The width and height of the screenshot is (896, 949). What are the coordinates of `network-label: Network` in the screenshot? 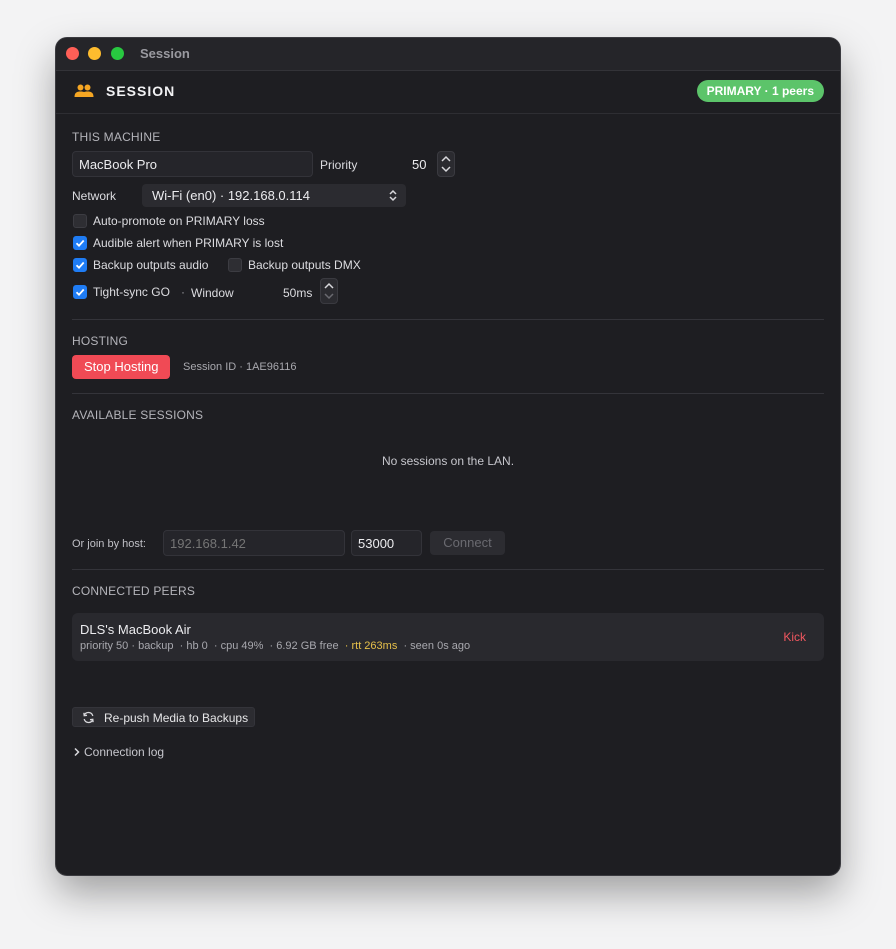 It's located at (94, 196).